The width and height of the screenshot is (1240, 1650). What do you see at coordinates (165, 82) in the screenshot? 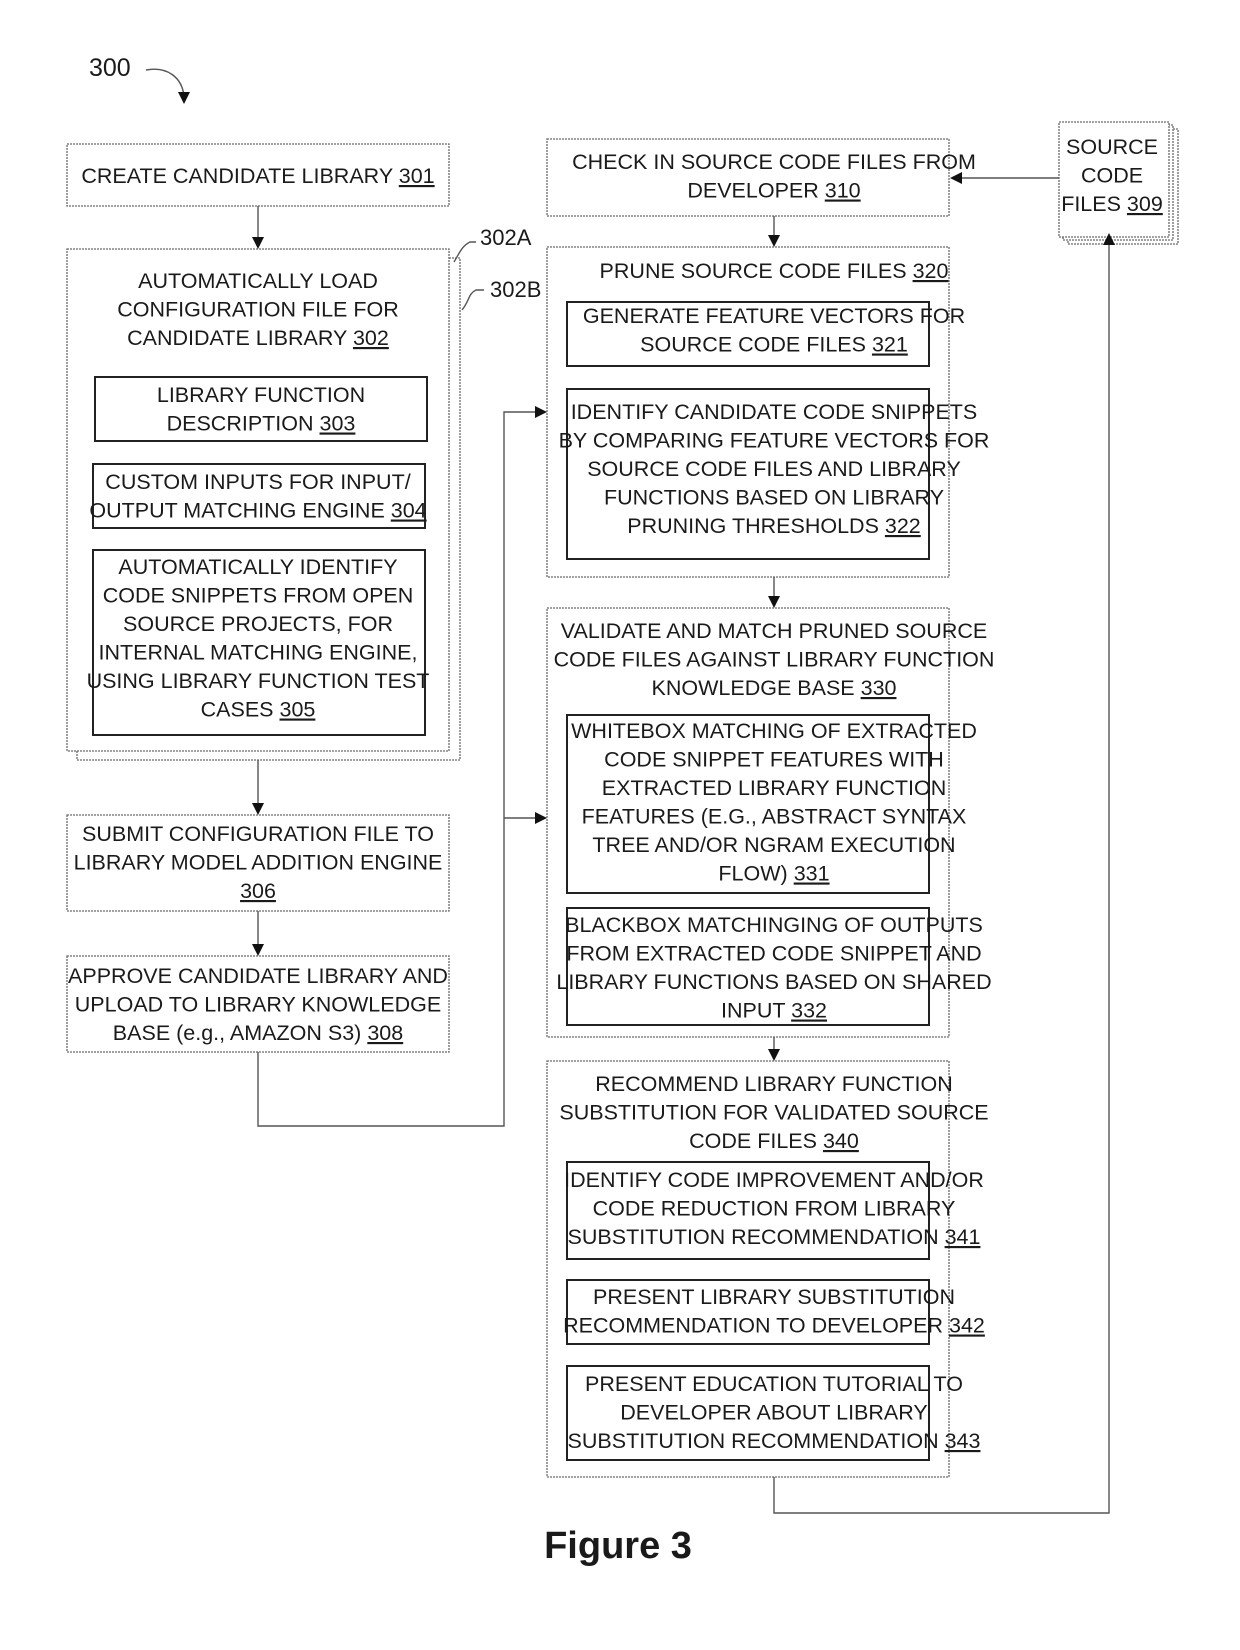
I see `figure-number-curved-arrow` at bounding box center [165, 82].